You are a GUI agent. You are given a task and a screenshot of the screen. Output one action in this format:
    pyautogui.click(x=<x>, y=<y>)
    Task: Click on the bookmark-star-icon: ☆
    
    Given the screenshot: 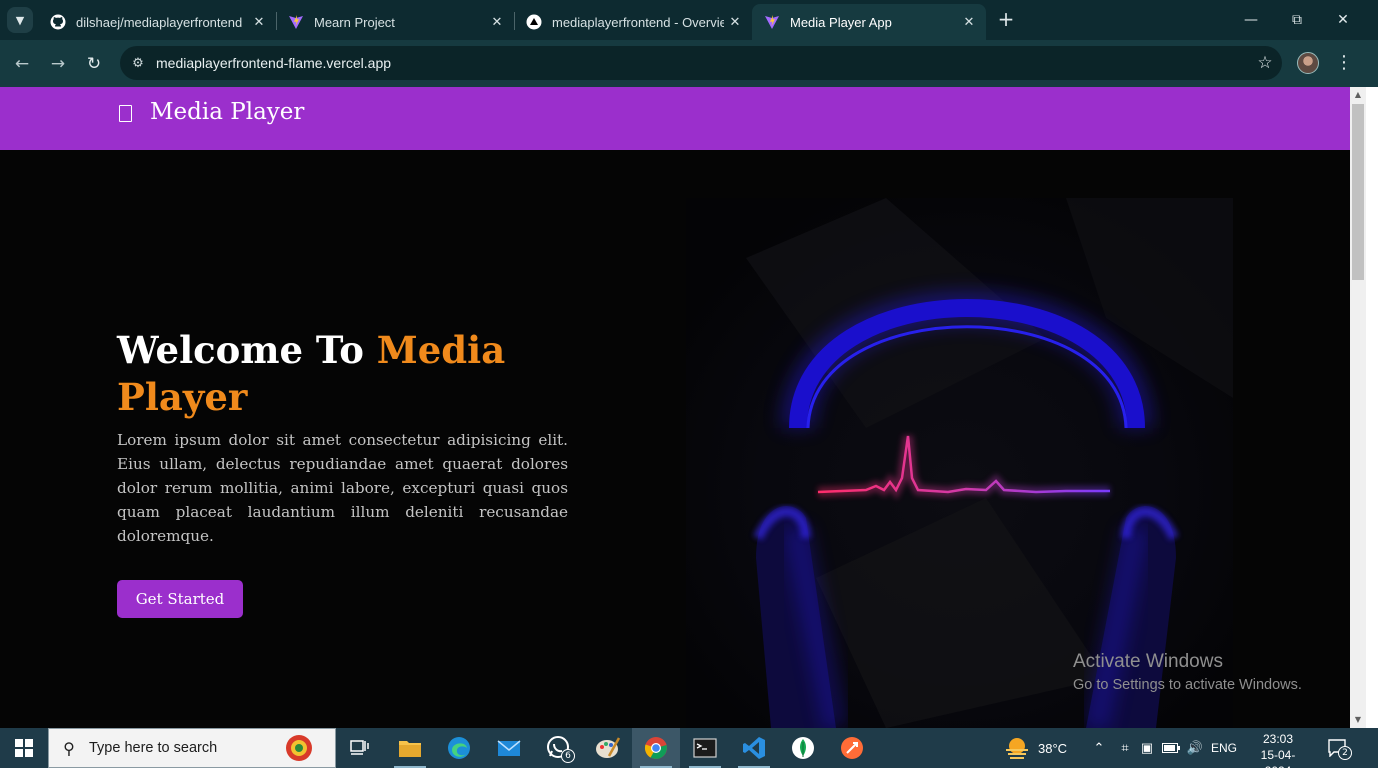 What is the action you would take?
    pyautogui.click(x=1265, y=63)
    